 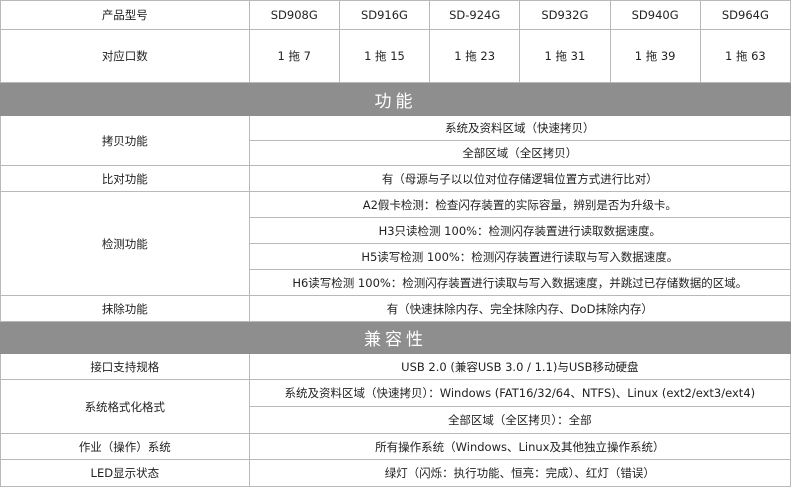 I want to click on os-row: 作业（操作）系统 所有操作系统（Windows、Linux及其他独立操作系统）, so click(x=396, y=446).